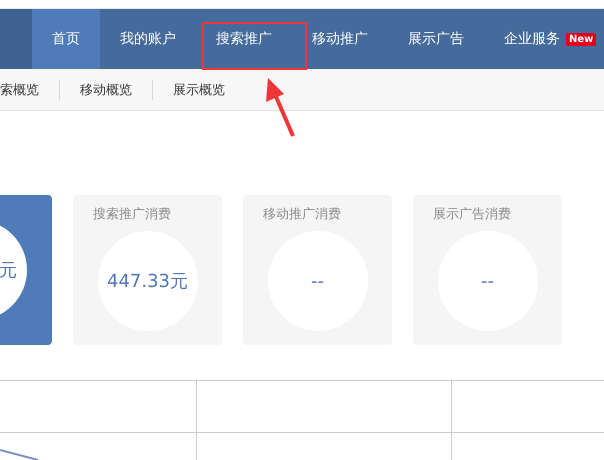 The height and width of the screenshot is (460, 604). I want to click on nav-tab: 我的账户, so click(148, 39).